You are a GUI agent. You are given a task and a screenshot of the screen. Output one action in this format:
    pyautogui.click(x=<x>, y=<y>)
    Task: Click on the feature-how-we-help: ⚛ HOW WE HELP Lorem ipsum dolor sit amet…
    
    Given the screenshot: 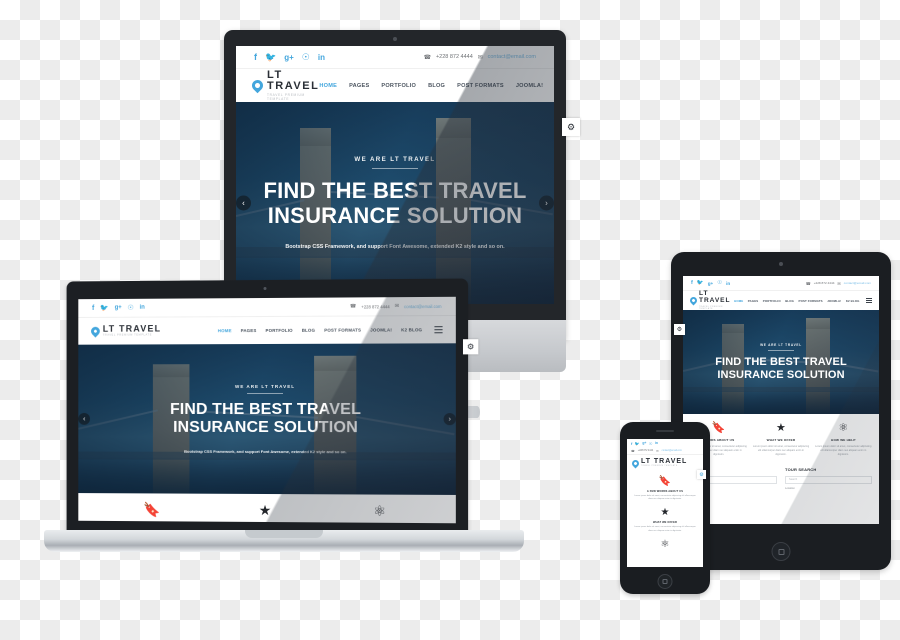 What is the action you would take?
    pyautogui.click(x=843, y=440)
    